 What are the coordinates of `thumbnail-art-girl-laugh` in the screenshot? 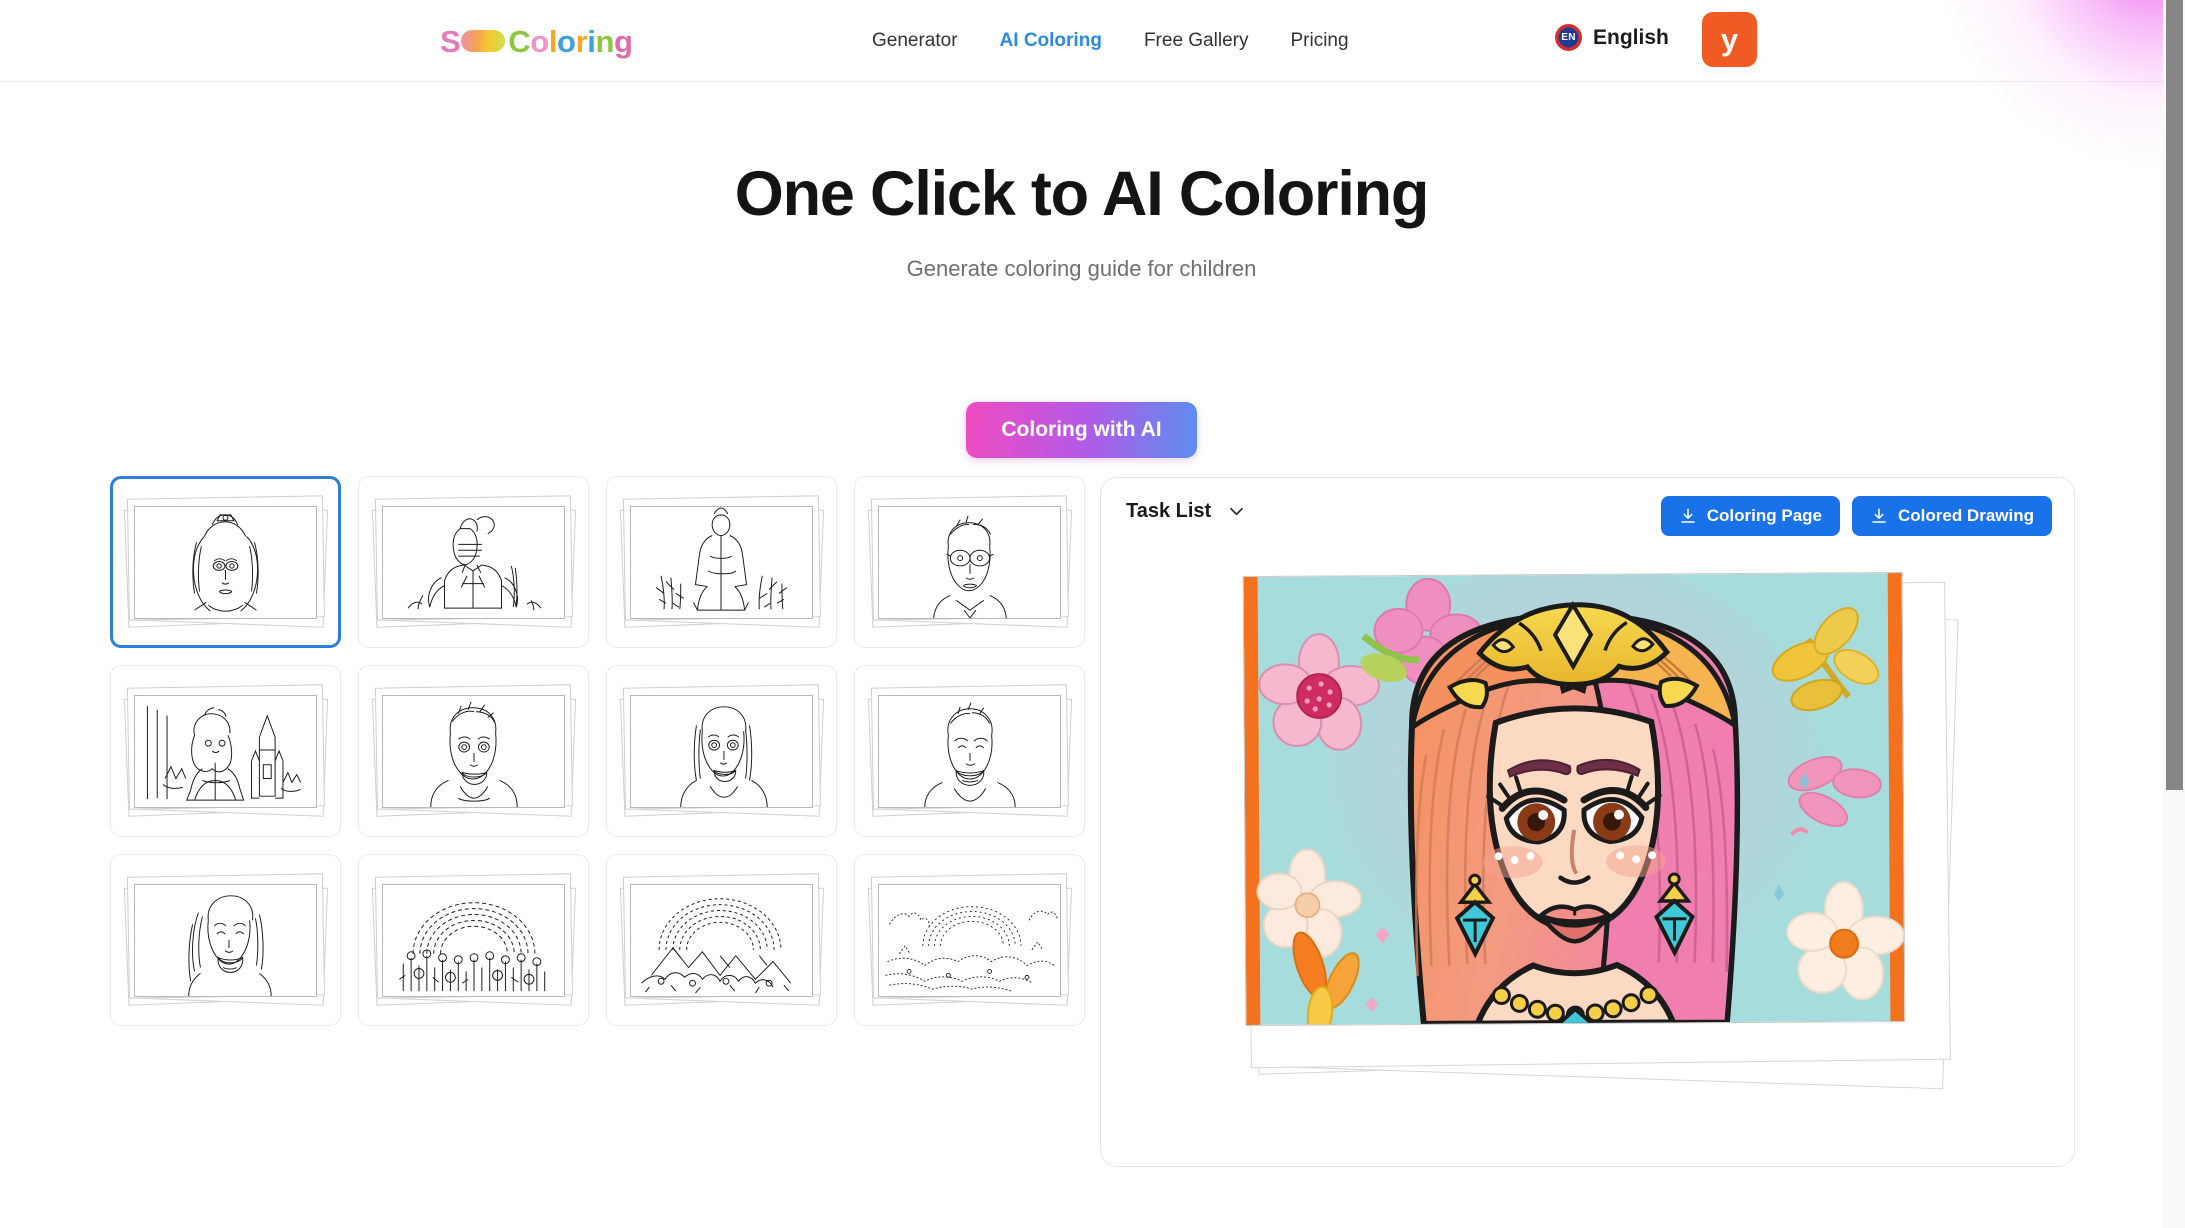 It's located at (225, 940).